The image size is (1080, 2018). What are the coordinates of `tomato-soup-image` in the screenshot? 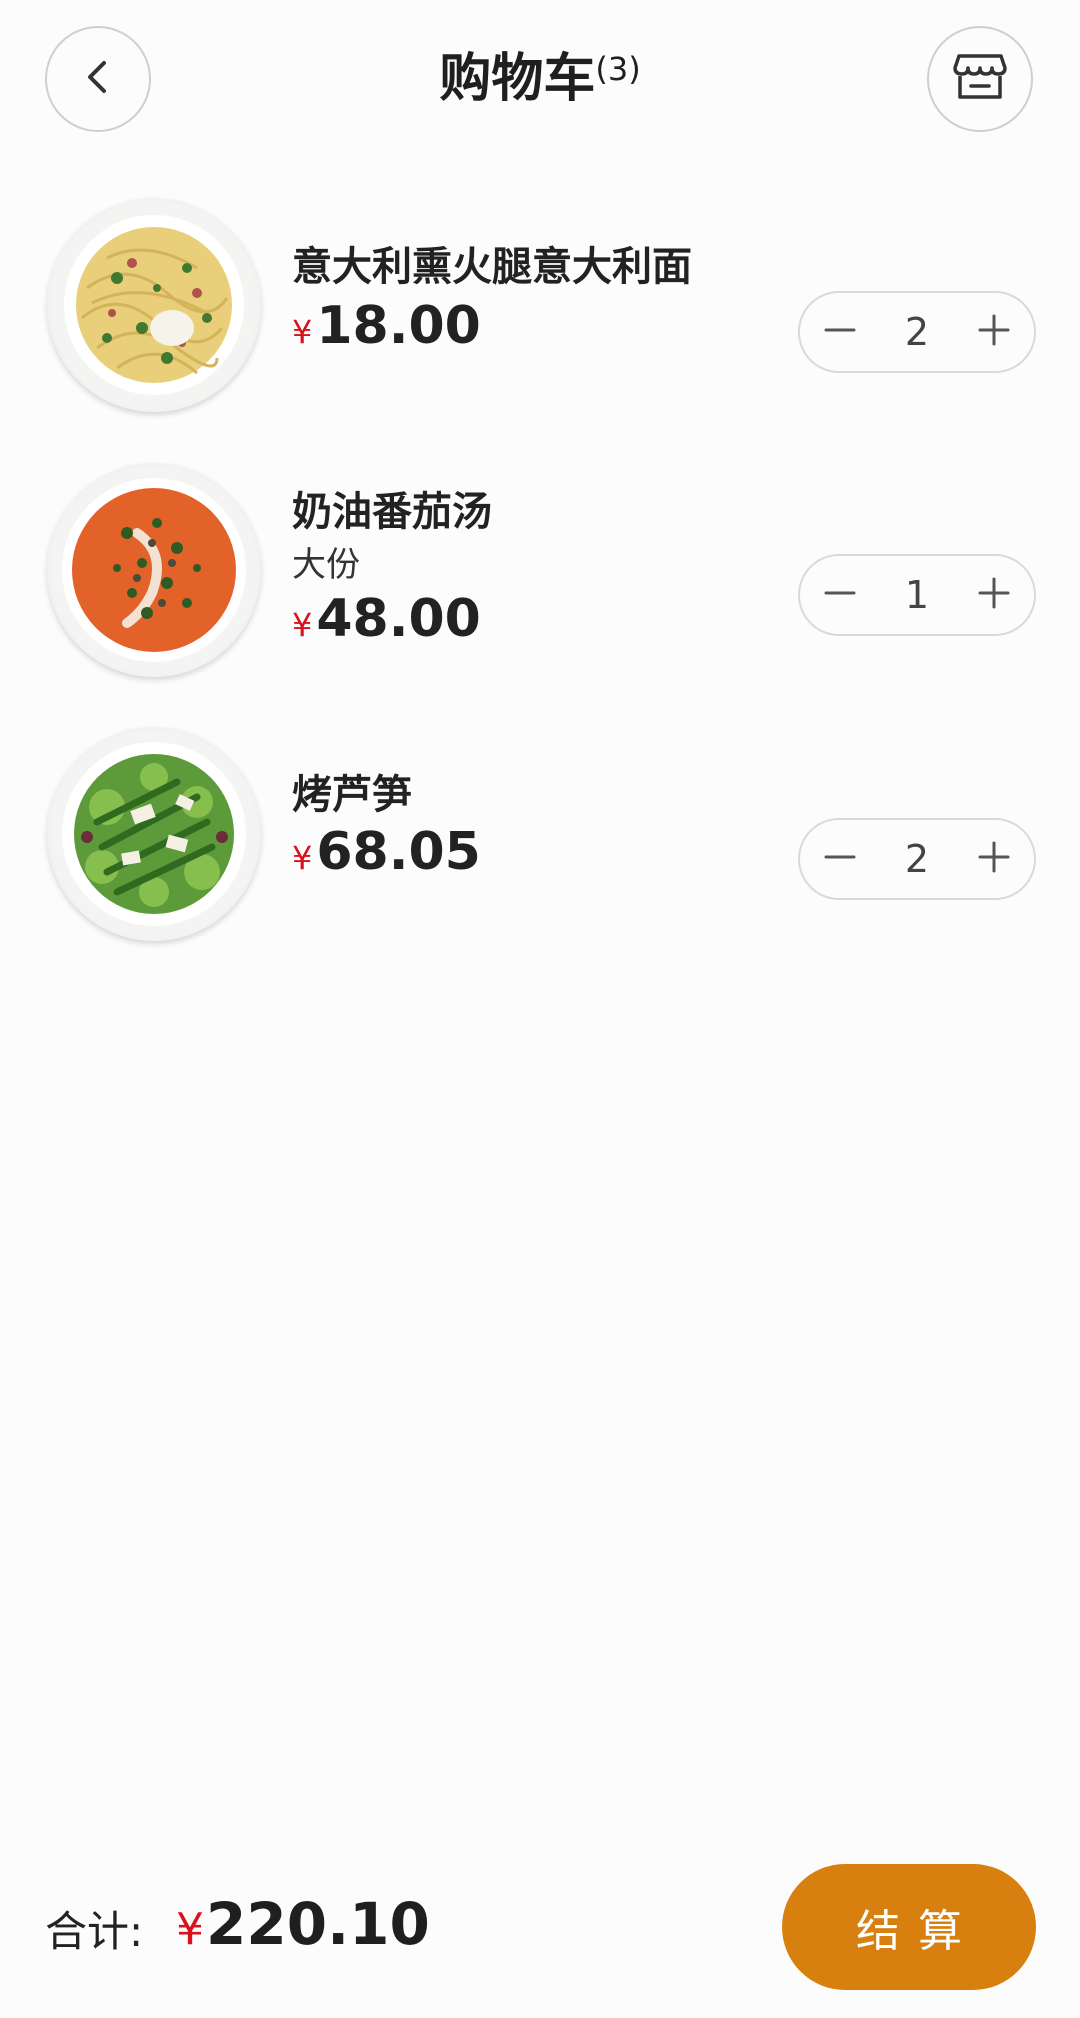 It's located at (154, 570).